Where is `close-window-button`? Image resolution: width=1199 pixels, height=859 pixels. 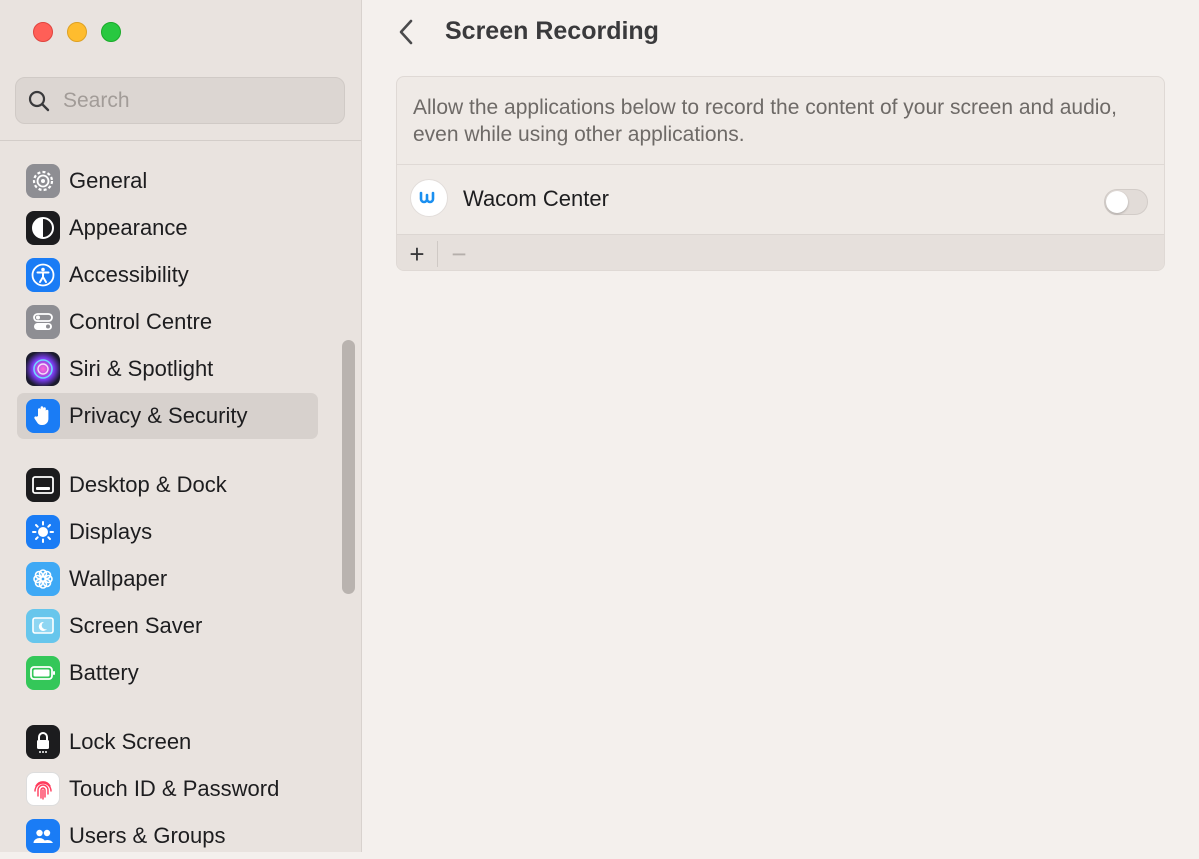
close-window-button is located at coordinates (43, 32).